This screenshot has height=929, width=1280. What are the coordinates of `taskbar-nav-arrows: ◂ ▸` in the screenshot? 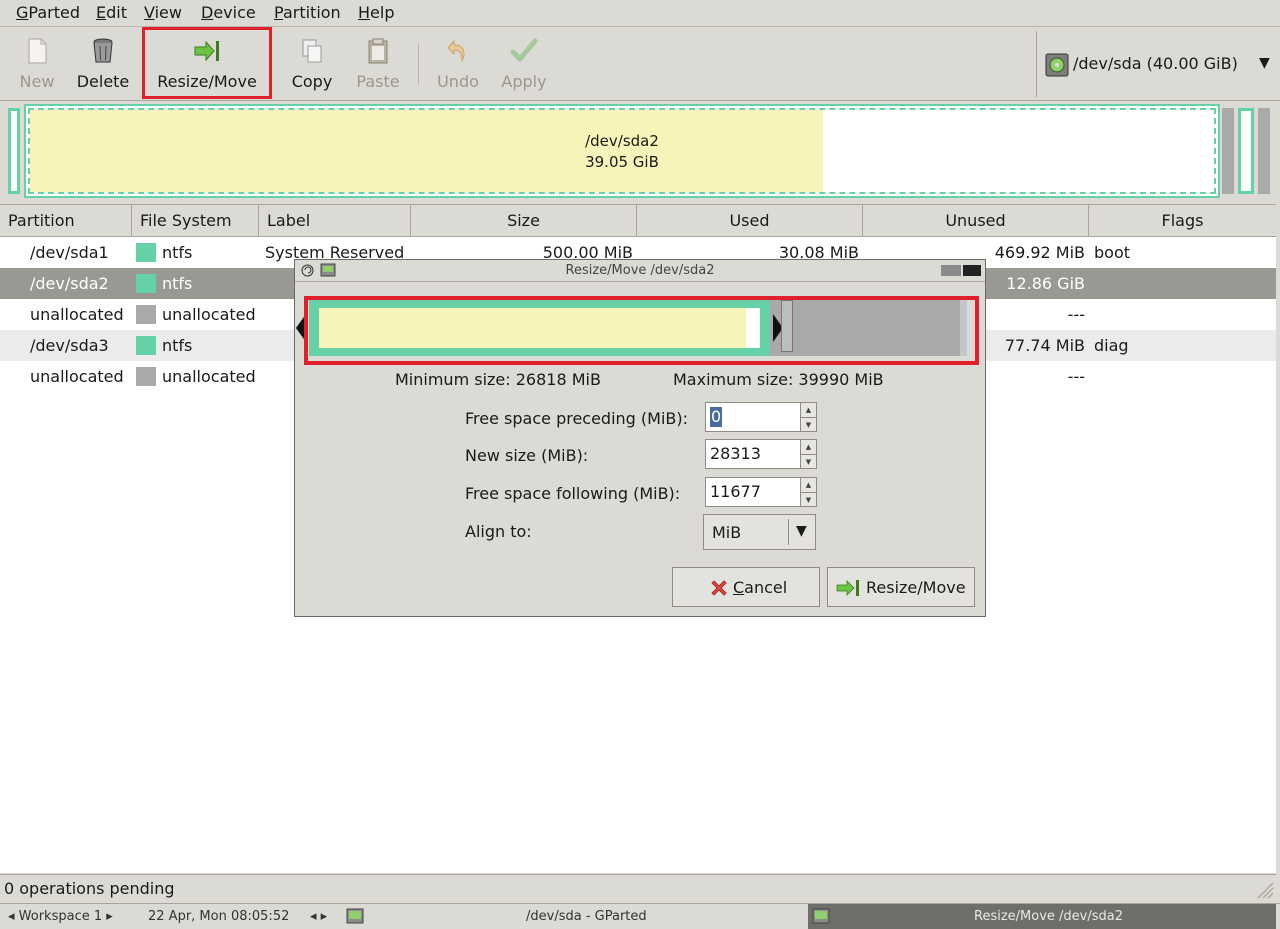 It's located at (318, 916).